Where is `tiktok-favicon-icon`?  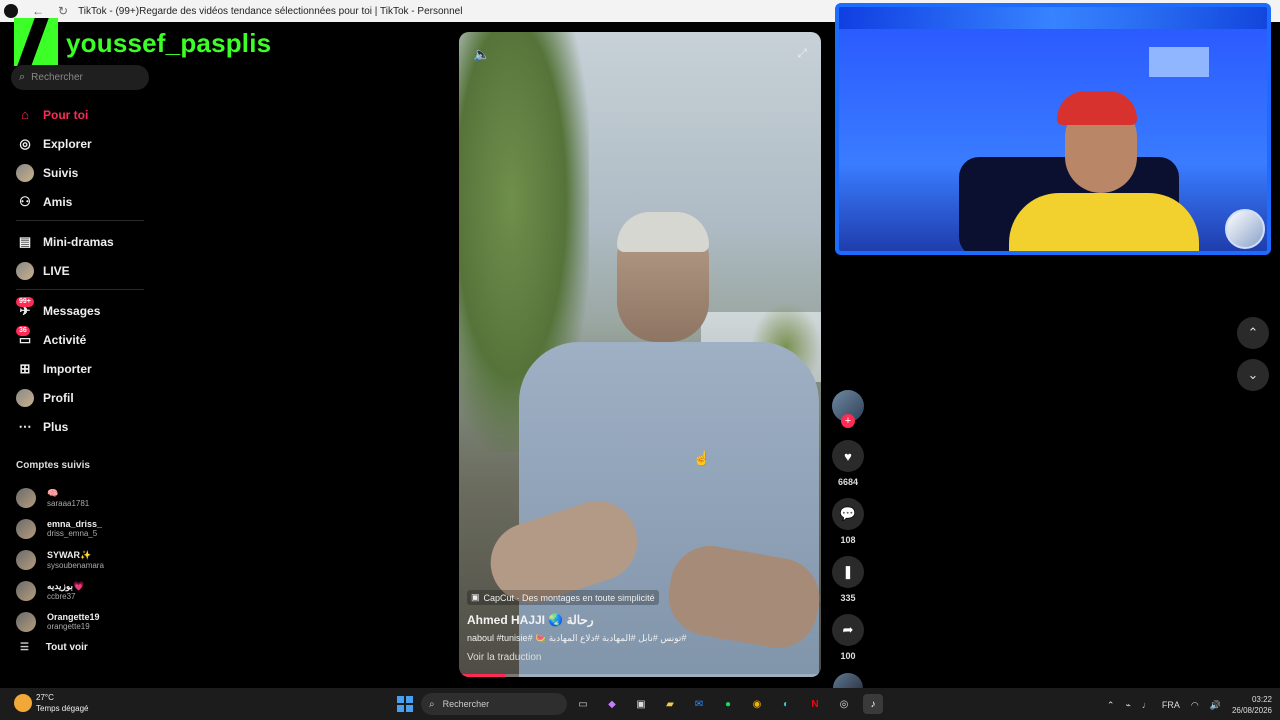
tiktok-favicon-icon is located at coordinates (11, 11).